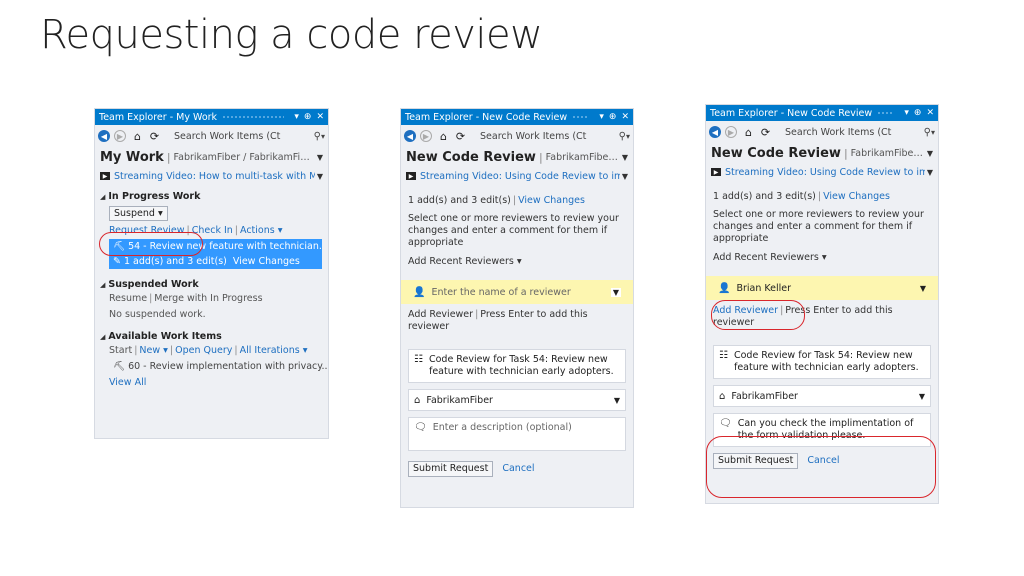 The image size is (1024, 576). What do you see at coordinates (211, 284) in the screenshot?
I see `section-suspended: ◢ Suspended Work` at bounding box center [211, 284].